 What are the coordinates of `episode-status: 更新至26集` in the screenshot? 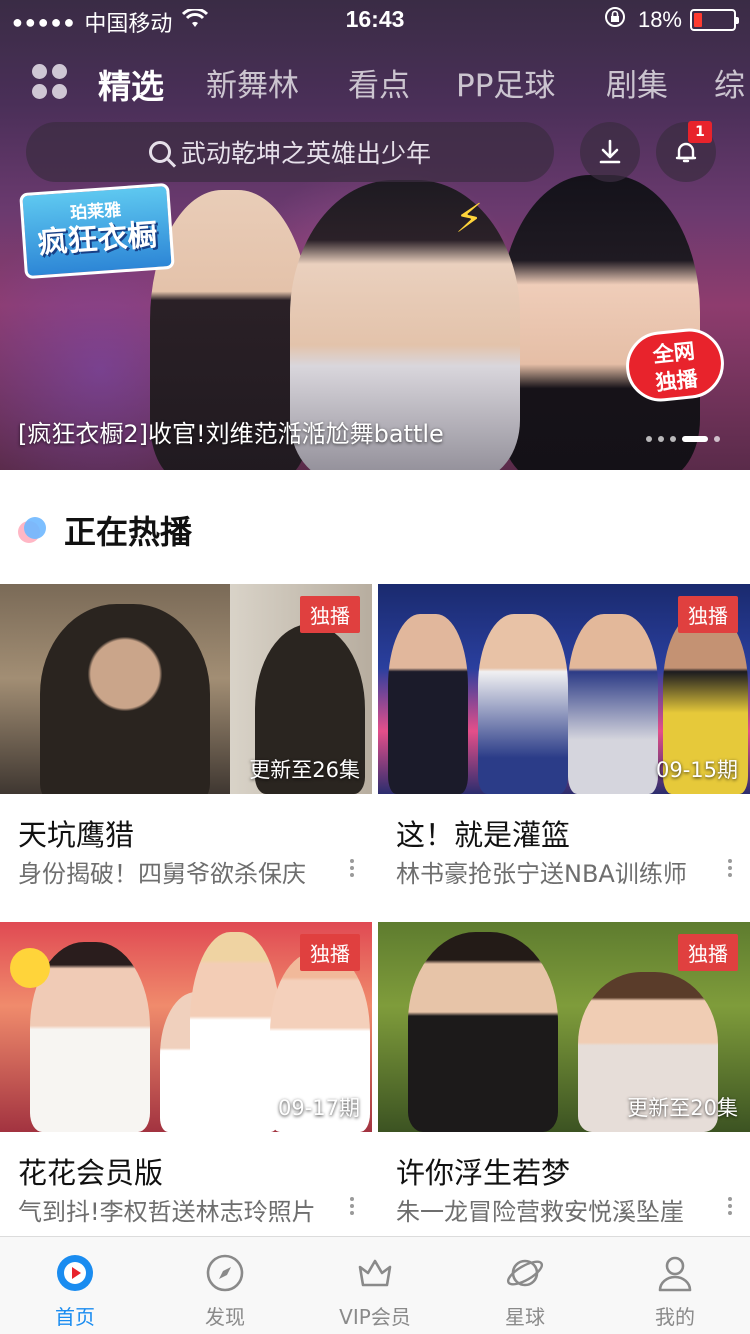 It's located at (304, 770).